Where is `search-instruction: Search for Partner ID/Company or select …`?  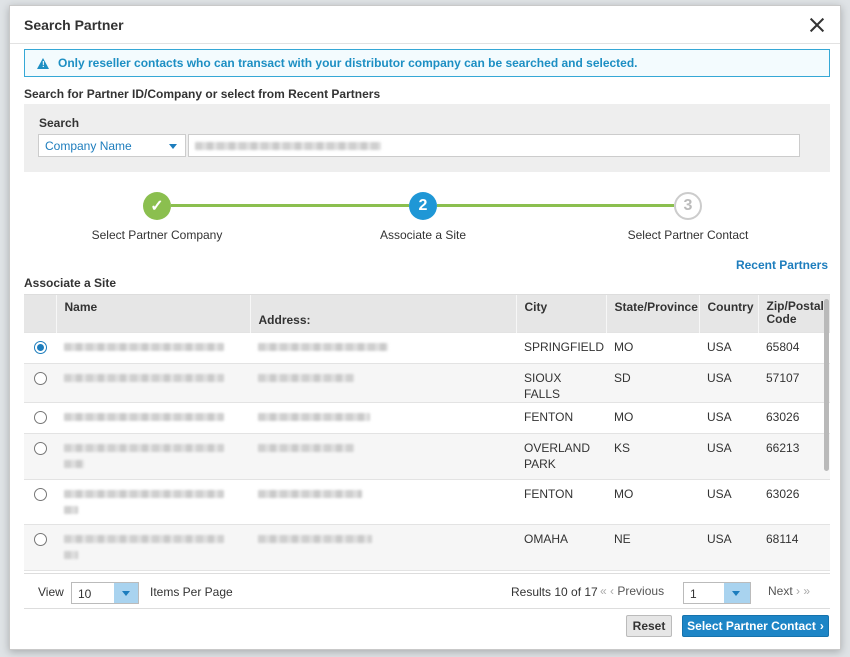 search-instruction: Search for Partner ID/Company or select … is located at coordinates (202, 94).